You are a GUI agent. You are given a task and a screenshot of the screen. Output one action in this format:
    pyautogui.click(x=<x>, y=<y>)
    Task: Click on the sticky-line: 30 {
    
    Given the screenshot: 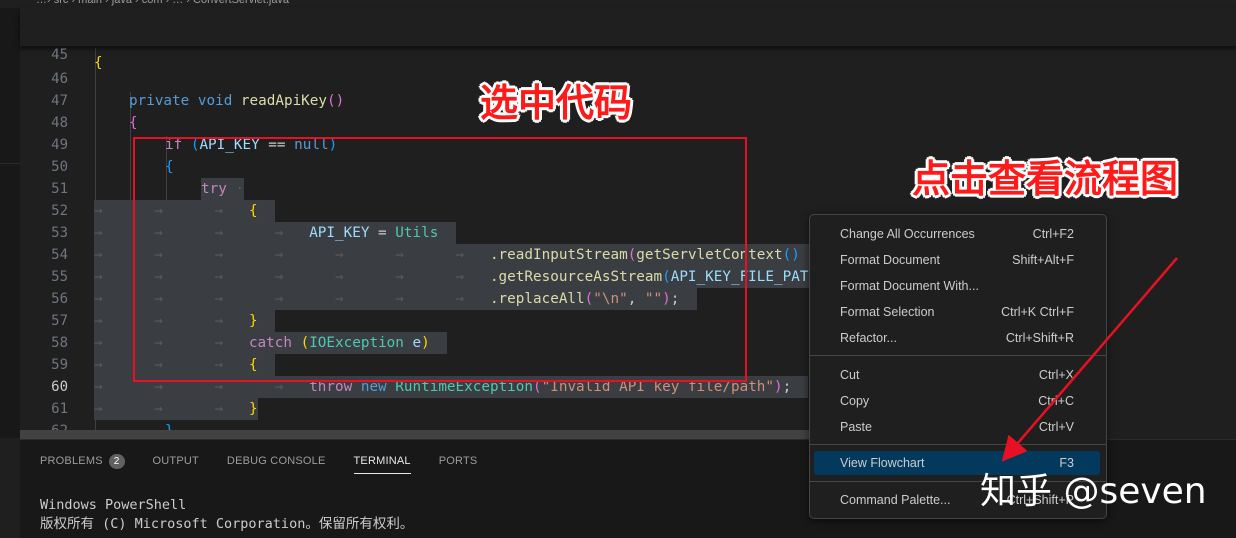 What is the action you would take?
    pyautogui.click(x=628, y=39)
    